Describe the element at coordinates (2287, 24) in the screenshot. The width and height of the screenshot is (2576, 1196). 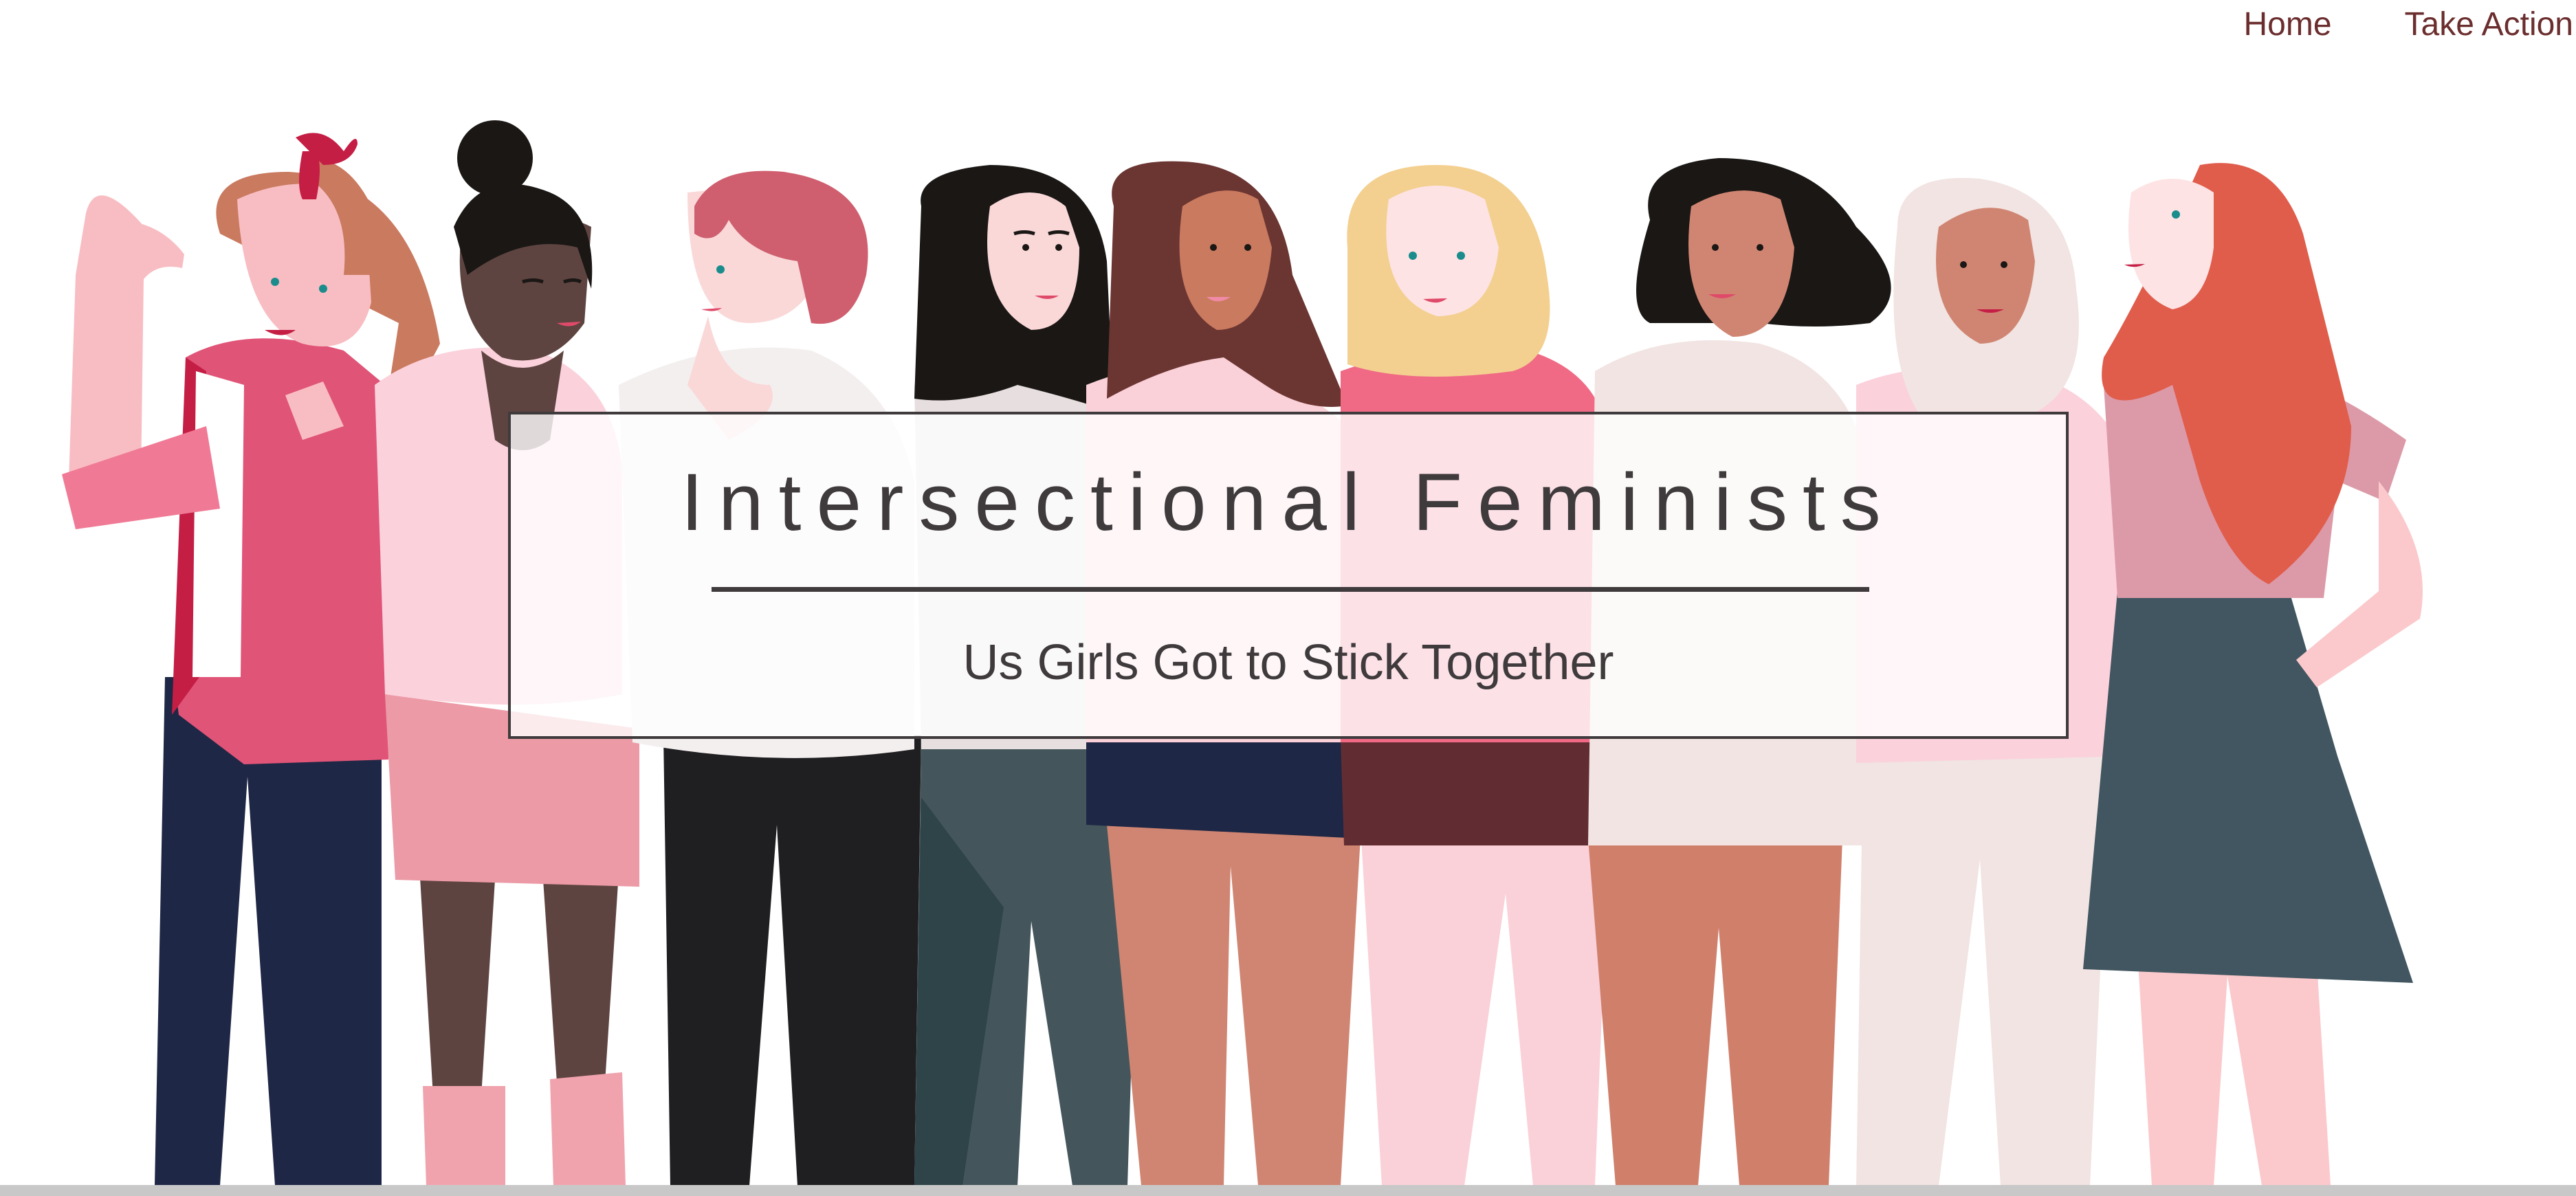
I see `nav-link-home: Home` at that location.